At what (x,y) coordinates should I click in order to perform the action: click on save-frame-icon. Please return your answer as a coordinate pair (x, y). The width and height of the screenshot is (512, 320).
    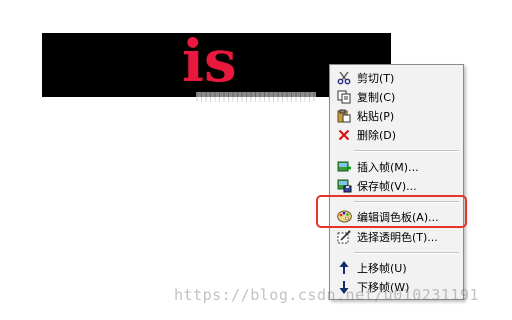
    Looking at the image, I should click on (344, 186).